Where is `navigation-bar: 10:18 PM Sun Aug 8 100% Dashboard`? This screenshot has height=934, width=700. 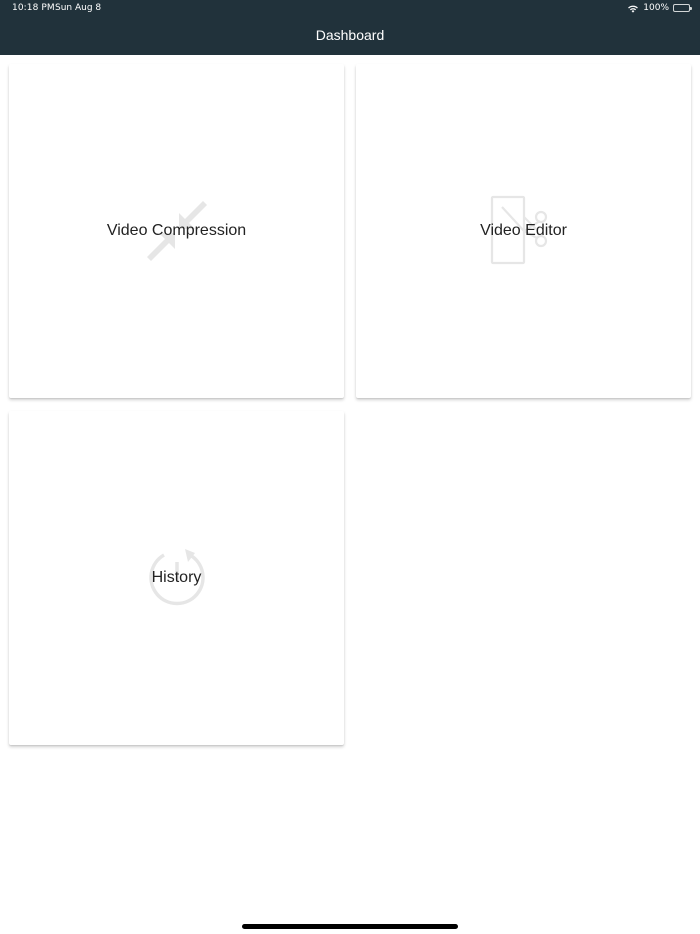 navigation-bar: 10:18 PM Sun Aug 8 100% Dashboard is located at coordinates (350, 27).